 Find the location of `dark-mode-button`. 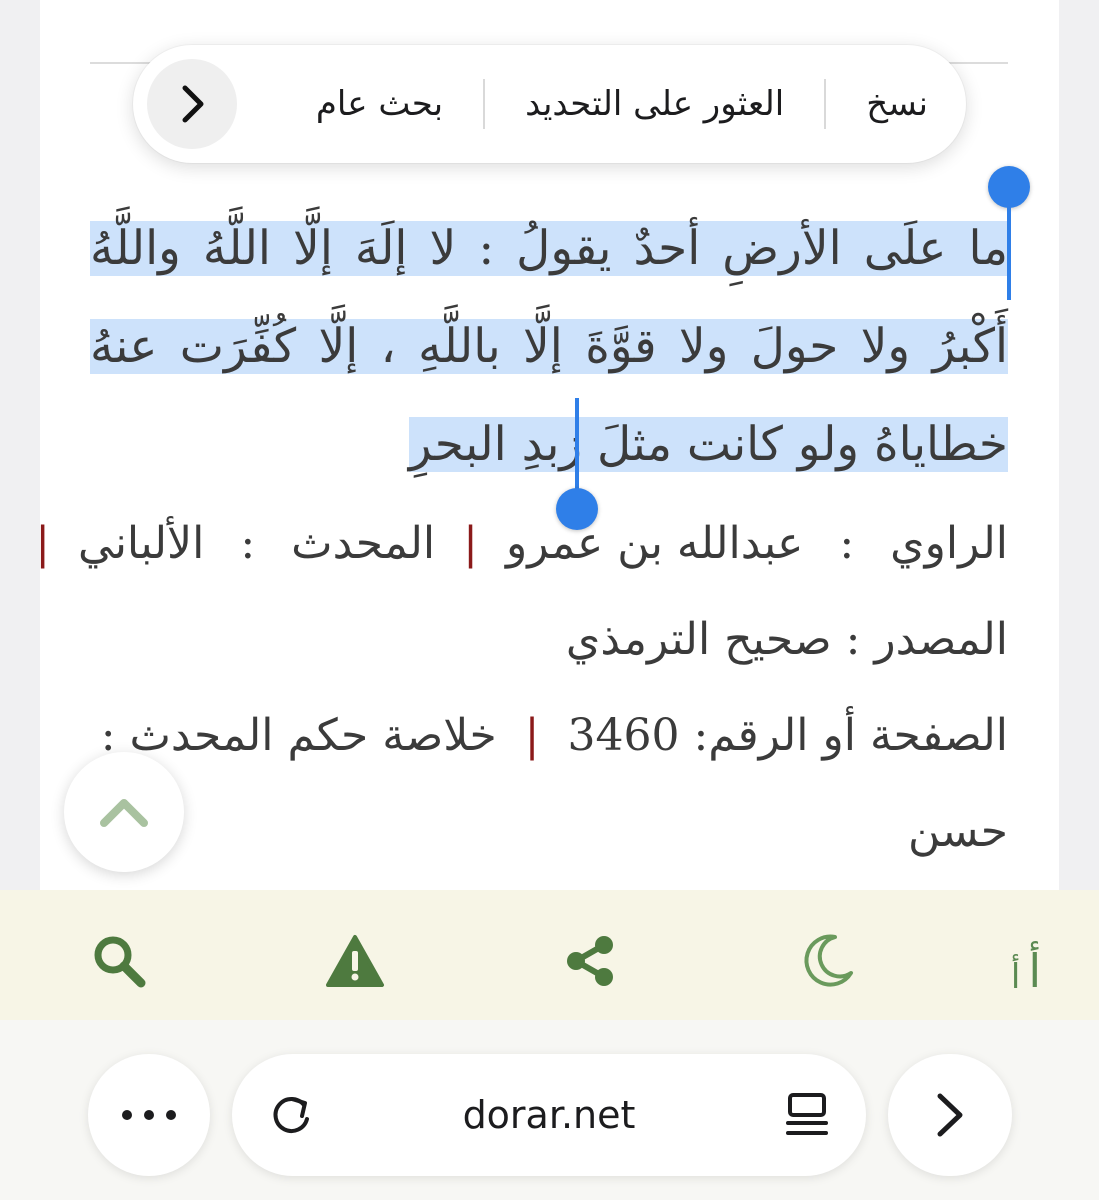

dark-mode-button is located at coordinates (827, 961).